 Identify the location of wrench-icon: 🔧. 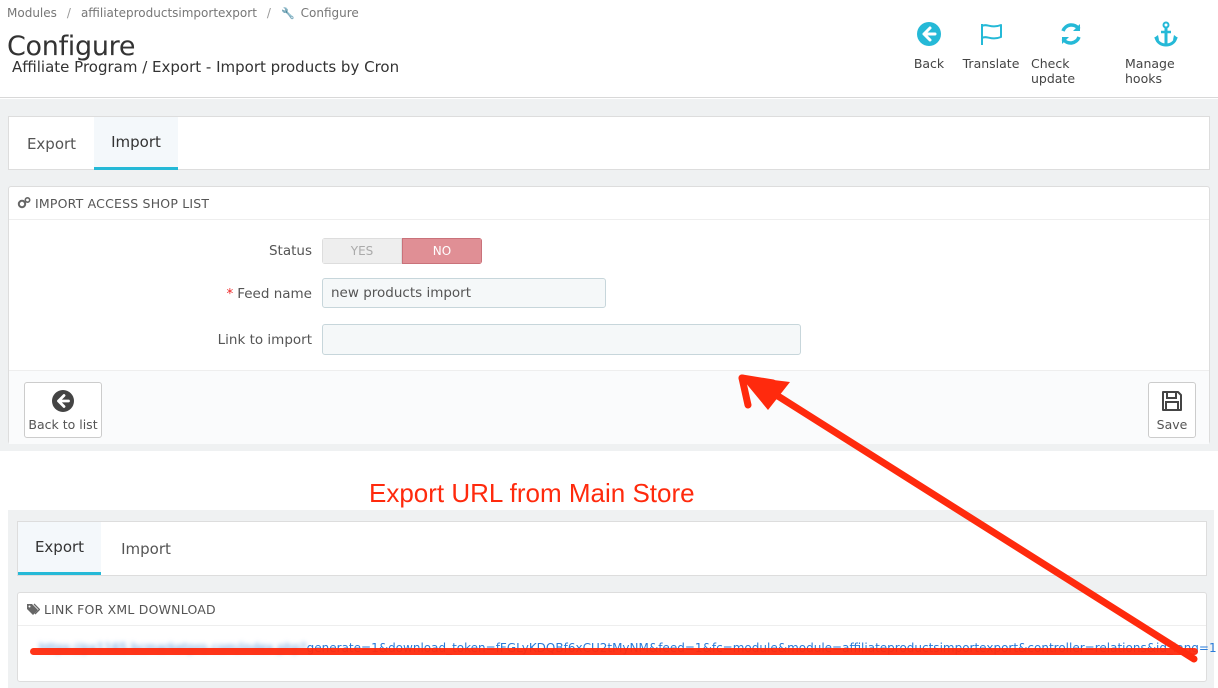
(287, 13).